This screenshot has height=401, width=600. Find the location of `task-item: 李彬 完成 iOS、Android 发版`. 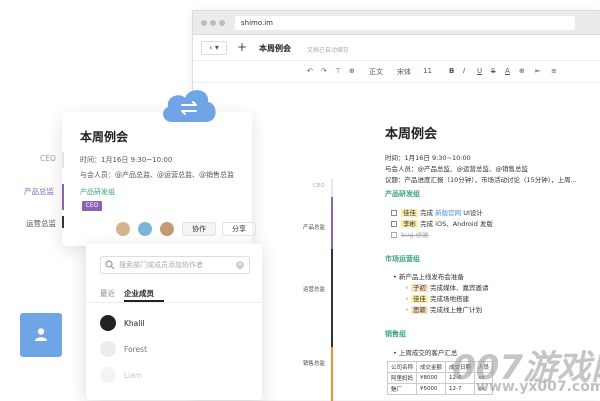

task-item: 李彬 完成 iOS、Android 发版 is located at coordinates (442, 223).